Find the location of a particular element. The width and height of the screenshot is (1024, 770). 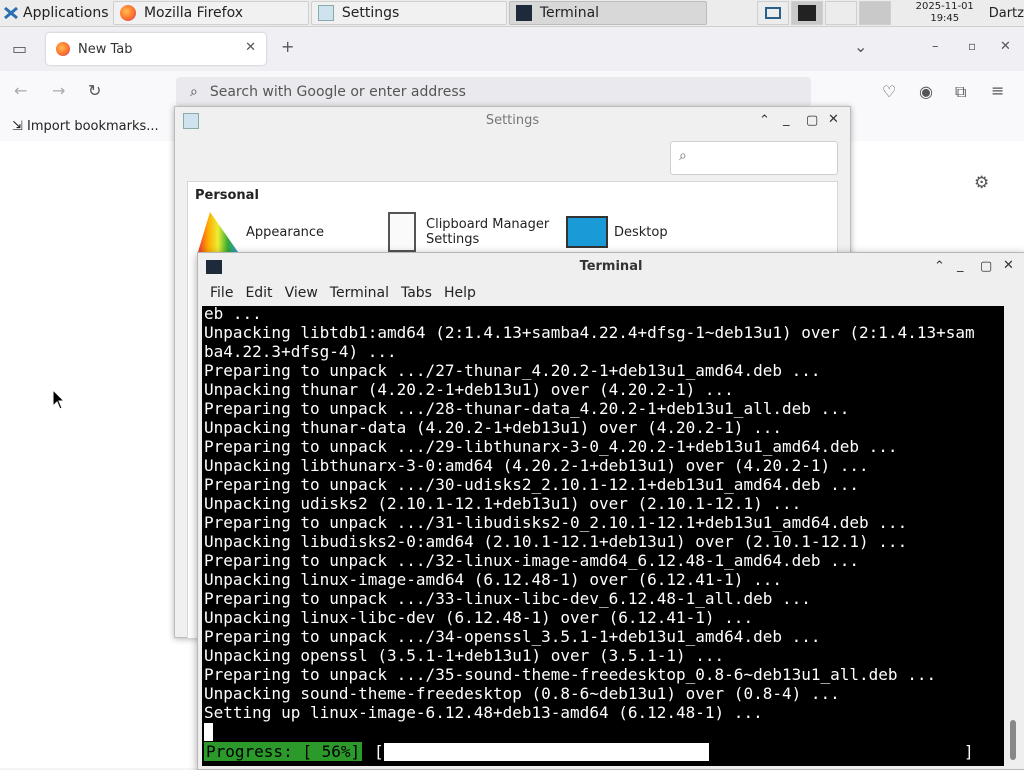

terminal-maximize-icon: ▢ is located at coordinates (986, 266).